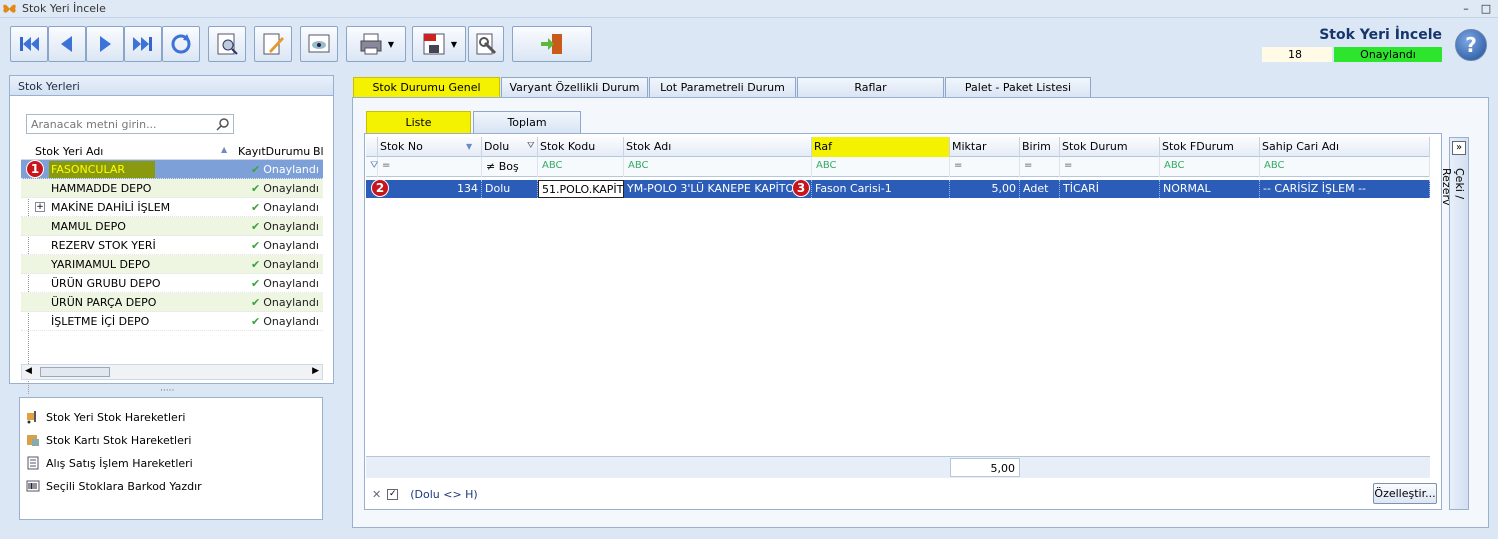  What do you see at coordinates (319, 44) in the screenshot?
I see `view-button` at bounding box center [319, 44].